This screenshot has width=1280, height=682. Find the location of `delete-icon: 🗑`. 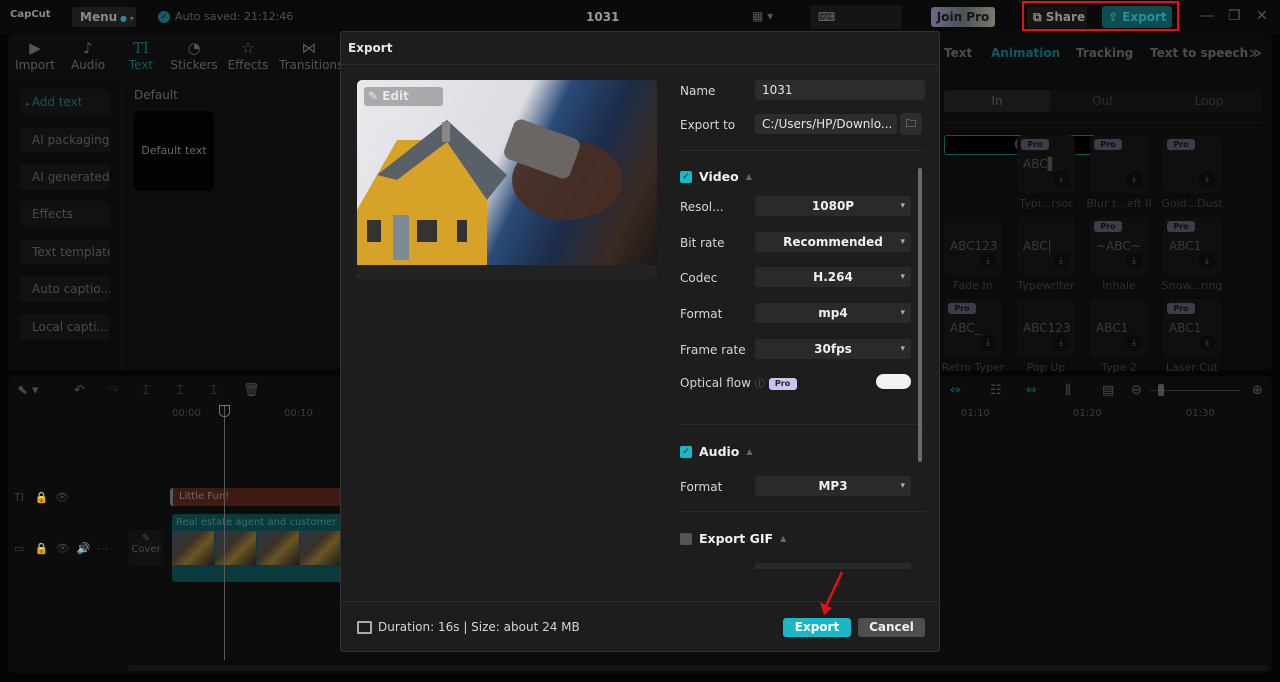

delete-icon: 🗑 is located at coordinates (251, 390).